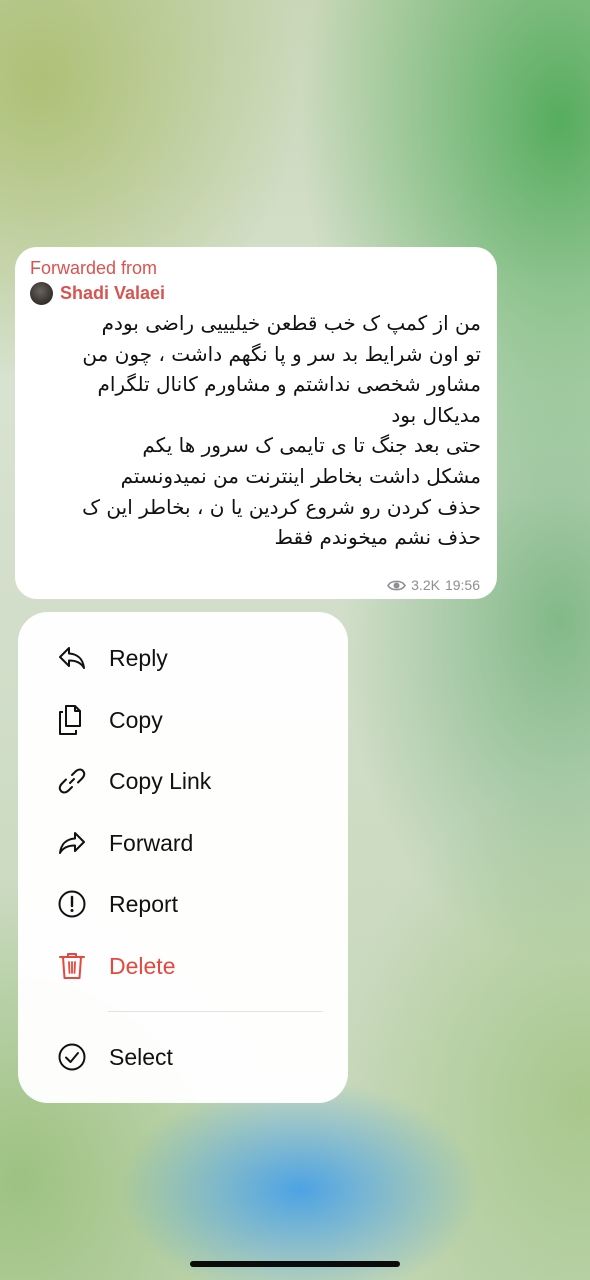  Describe the element at coordinates (183, 658) in the screenshot. I see `menu-item-reply: Reply` at that location.